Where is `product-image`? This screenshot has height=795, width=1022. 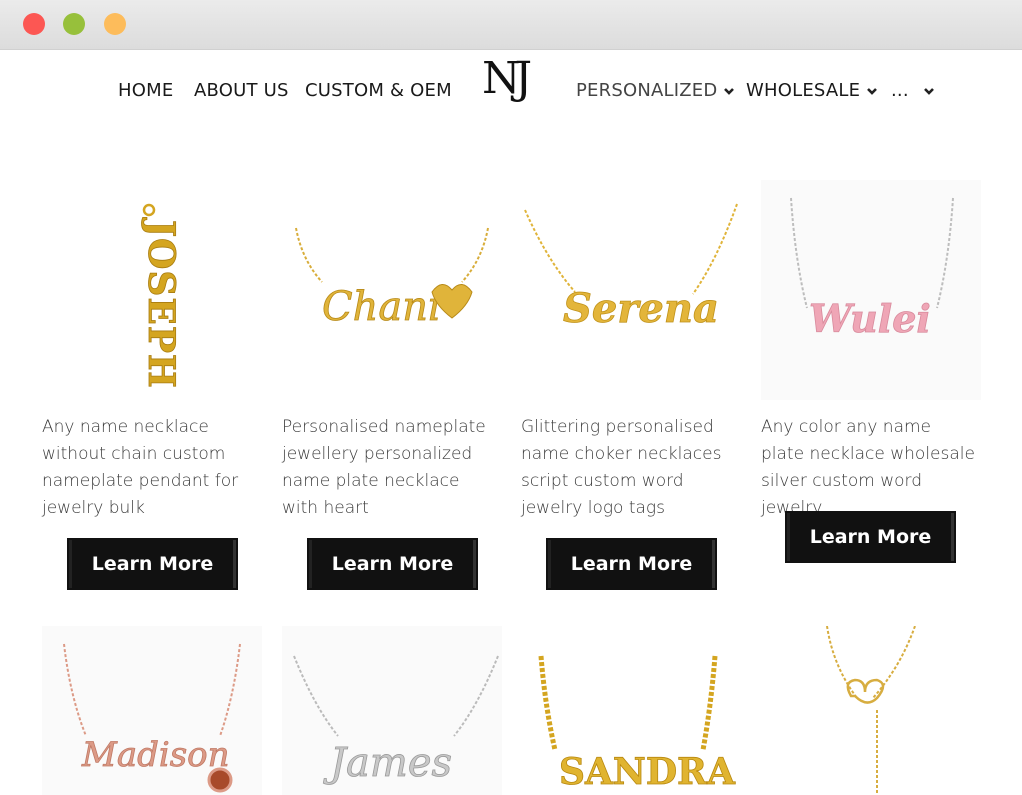
product-image is located at coordinates (871, 710).